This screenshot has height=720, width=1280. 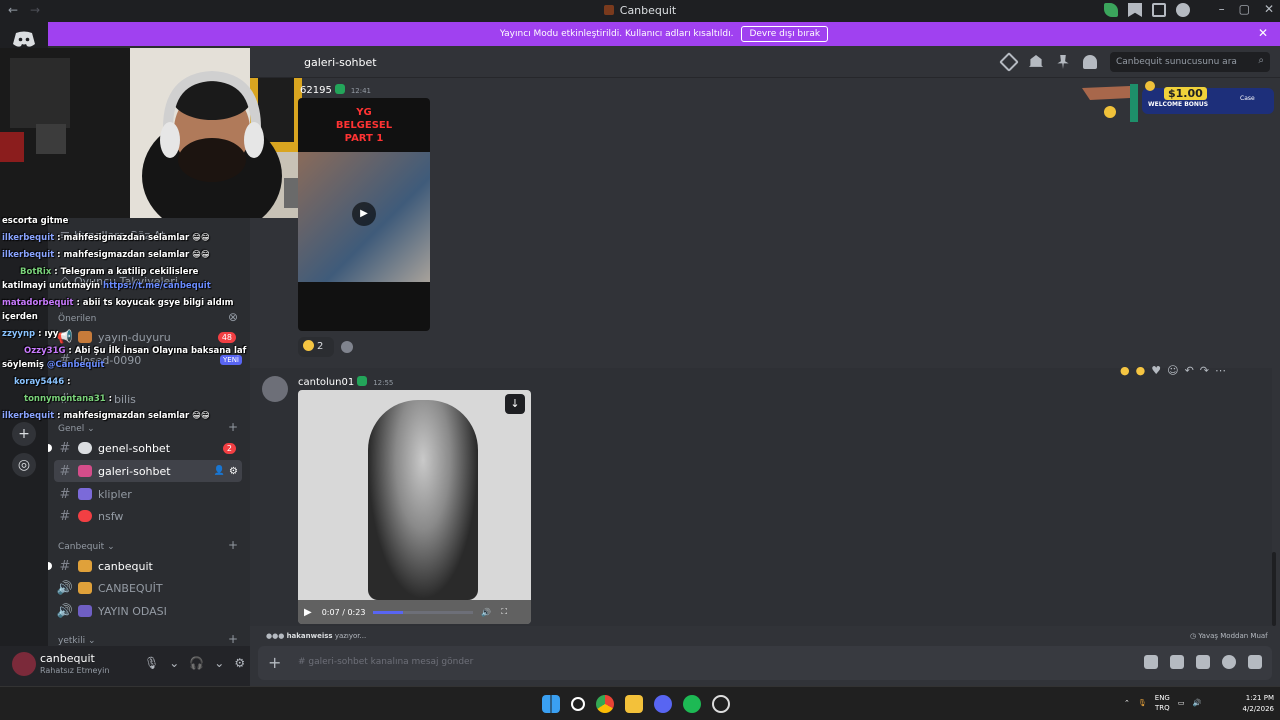 What do you see at coordinates (77, 641) in the screenshot?
I see `category-yetkili: yetkili ⌄` at bounding box center [77, 641].